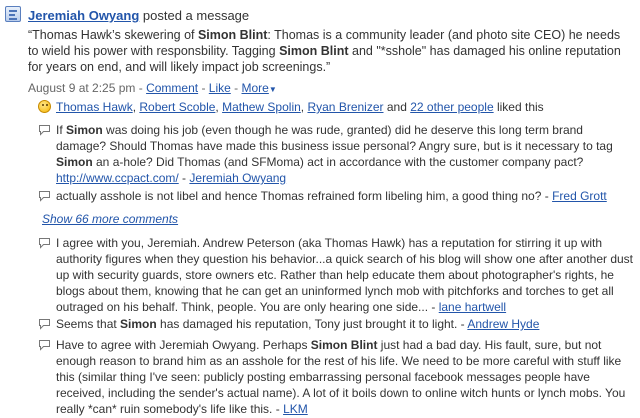 The image size is (640, 418). What do you see at coordinates (82, 88) in the screenshot?
I see `post-timestamp: August 9 at 2:25 pm` at bounding box center [82, 88].